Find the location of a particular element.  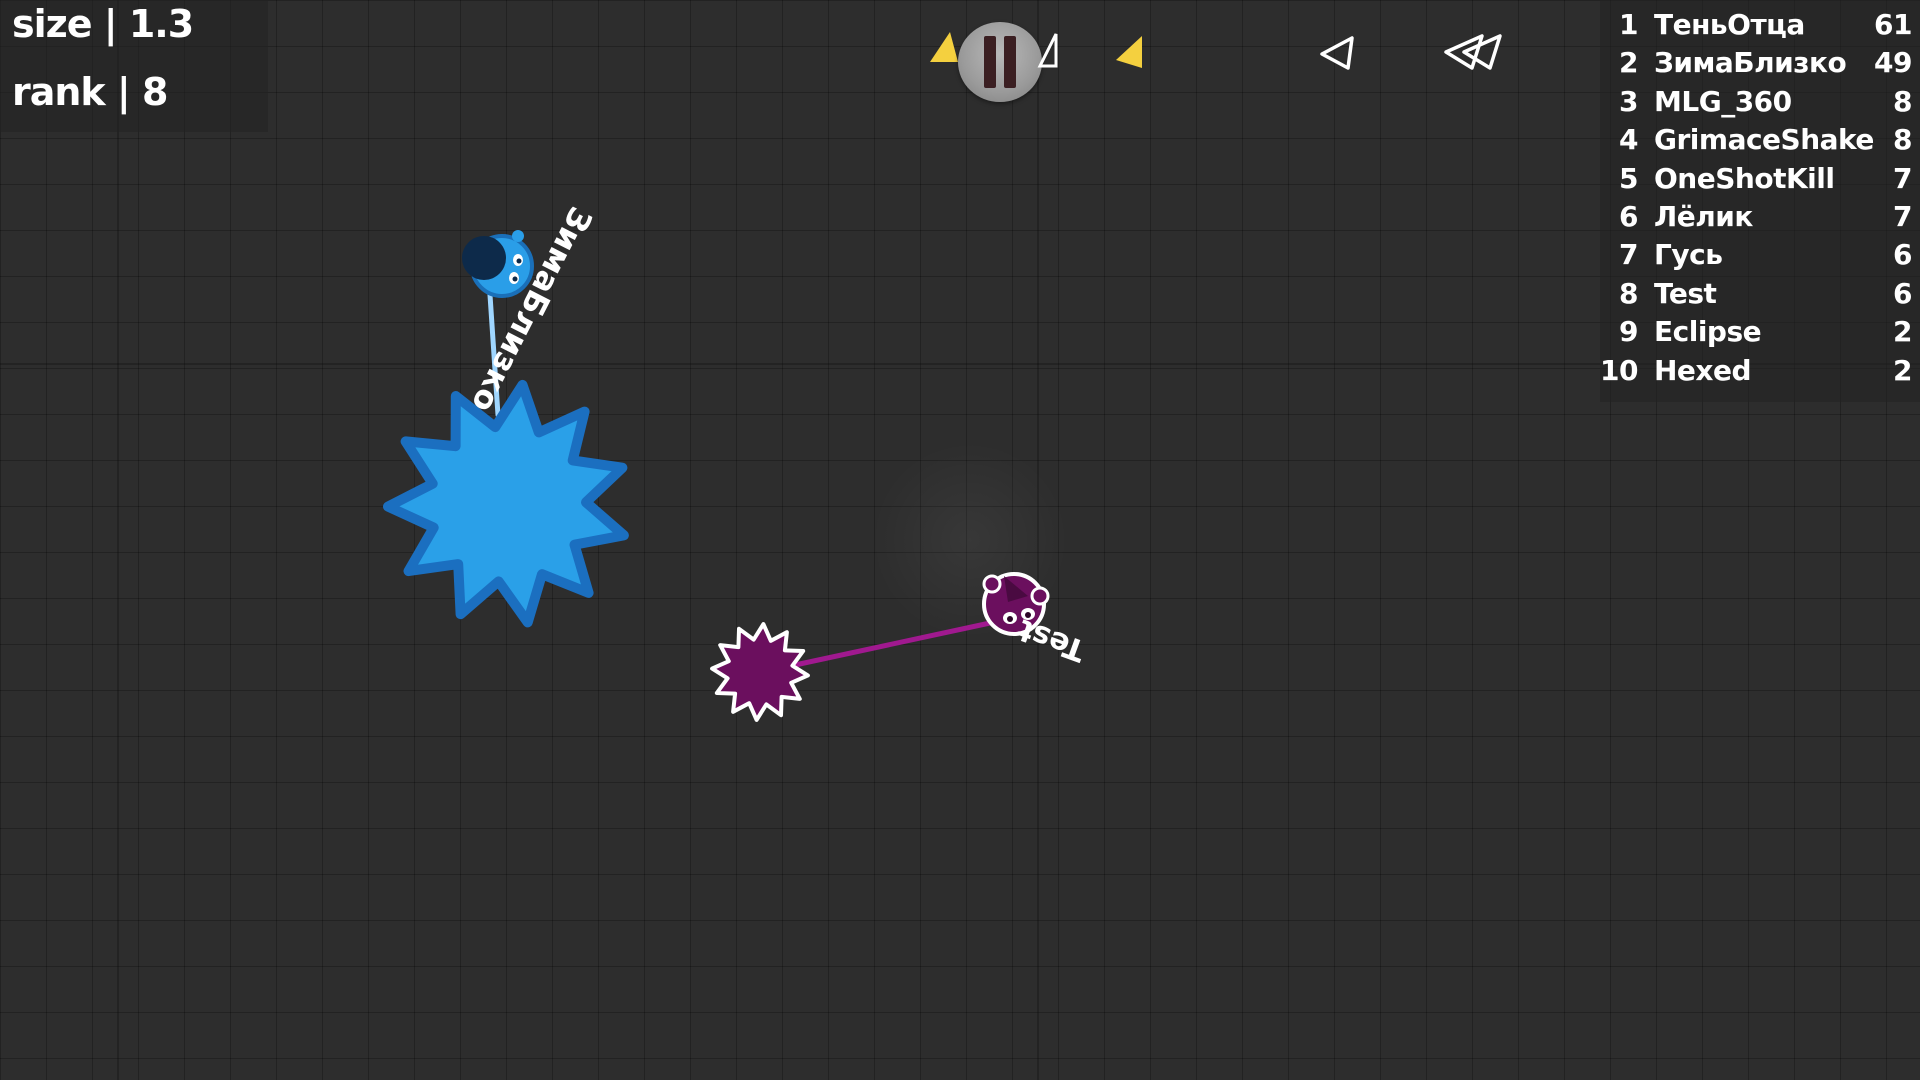

leaderboard-row: 3 MLG_360 8 is located at coordinates (1760, 102).